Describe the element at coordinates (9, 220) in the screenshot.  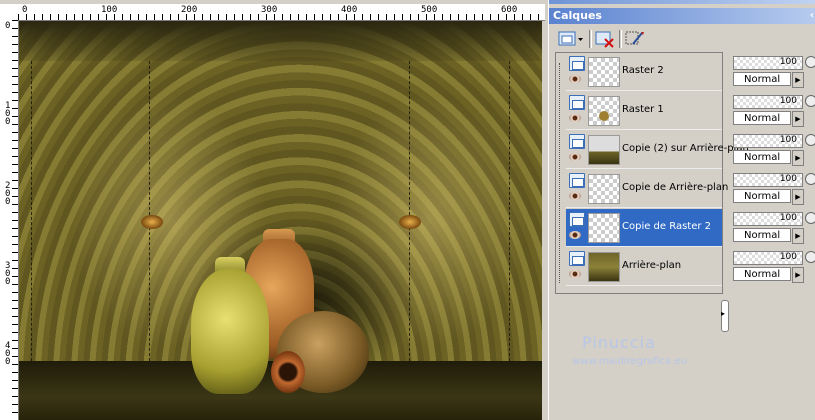
I see `vertical-ruler: 0 100 200 300 400` at that location.